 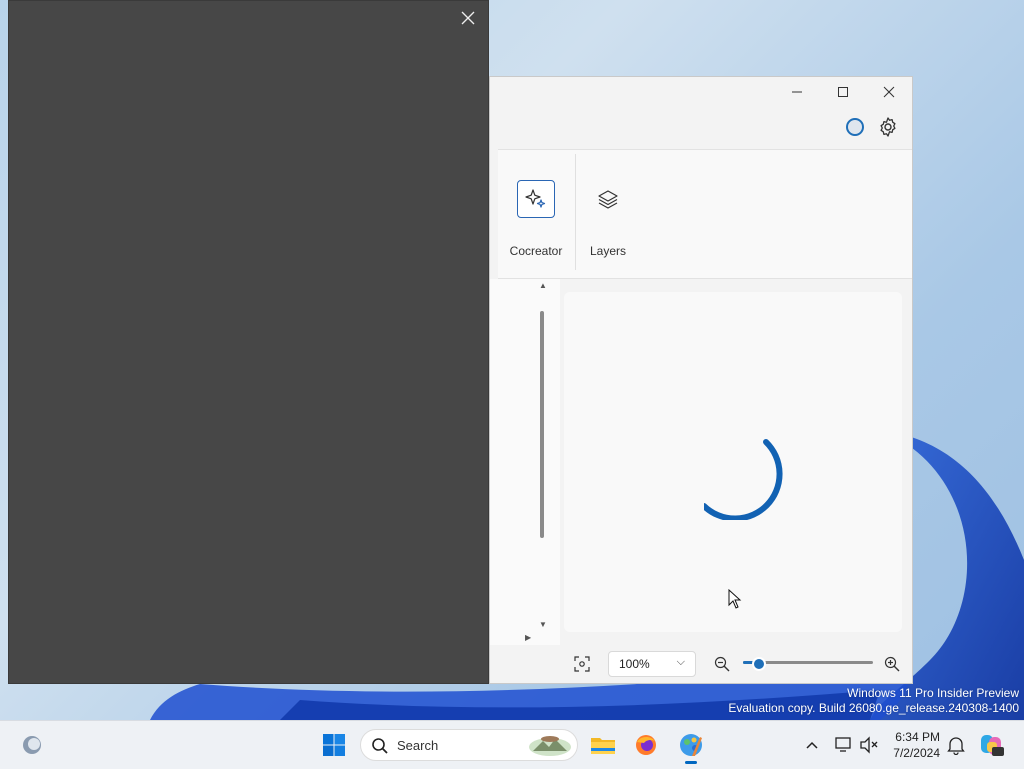 I want to click on mouse-pointer-icon, so click(x=735, y=599).